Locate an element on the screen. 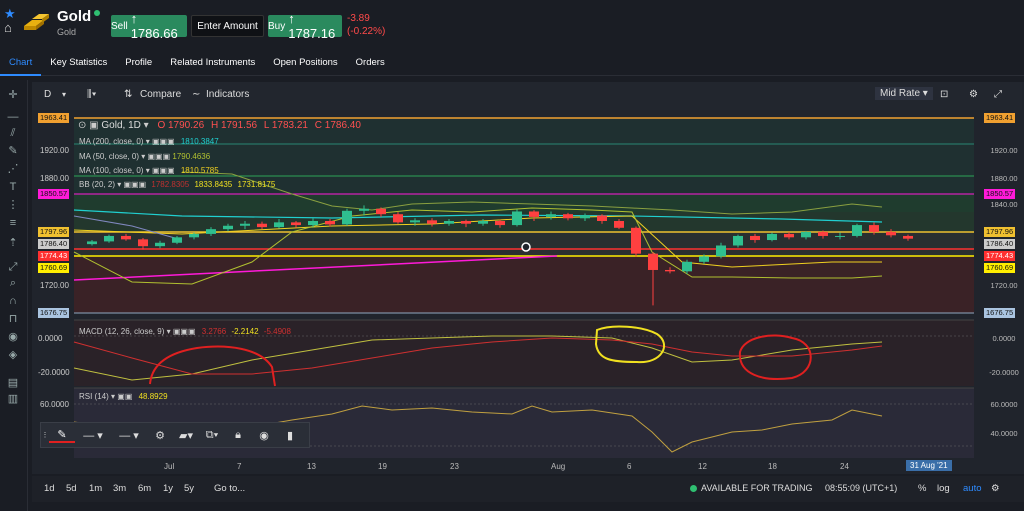 Image resolution: width=1024 pixels, height=511 pixels. lock-icon: ⊓ is located at coordinates (13, 319).